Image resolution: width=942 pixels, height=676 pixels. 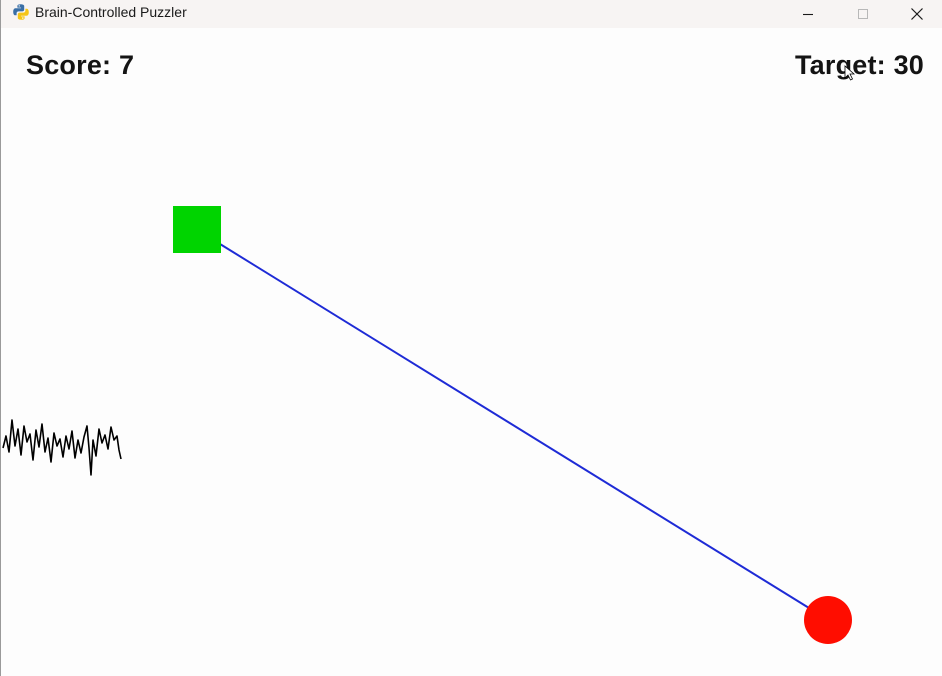 I want to click on goal-circle, so click(x=828, y=620).